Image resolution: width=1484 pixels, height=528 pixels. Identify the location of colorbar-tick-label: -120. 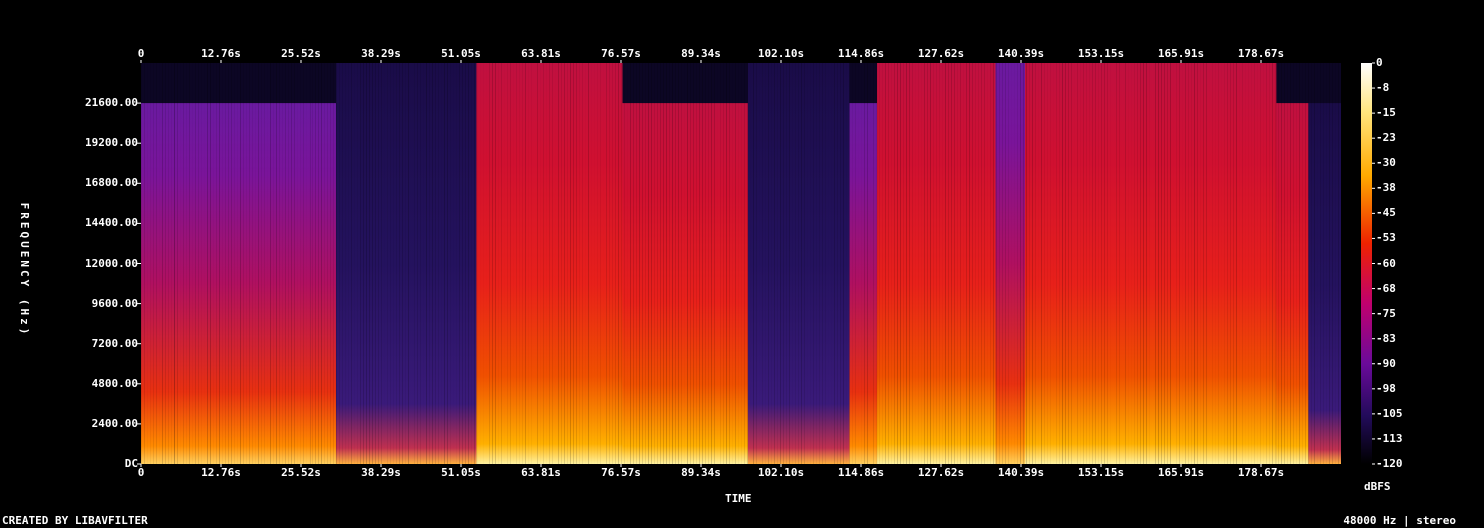
(1389, 463).